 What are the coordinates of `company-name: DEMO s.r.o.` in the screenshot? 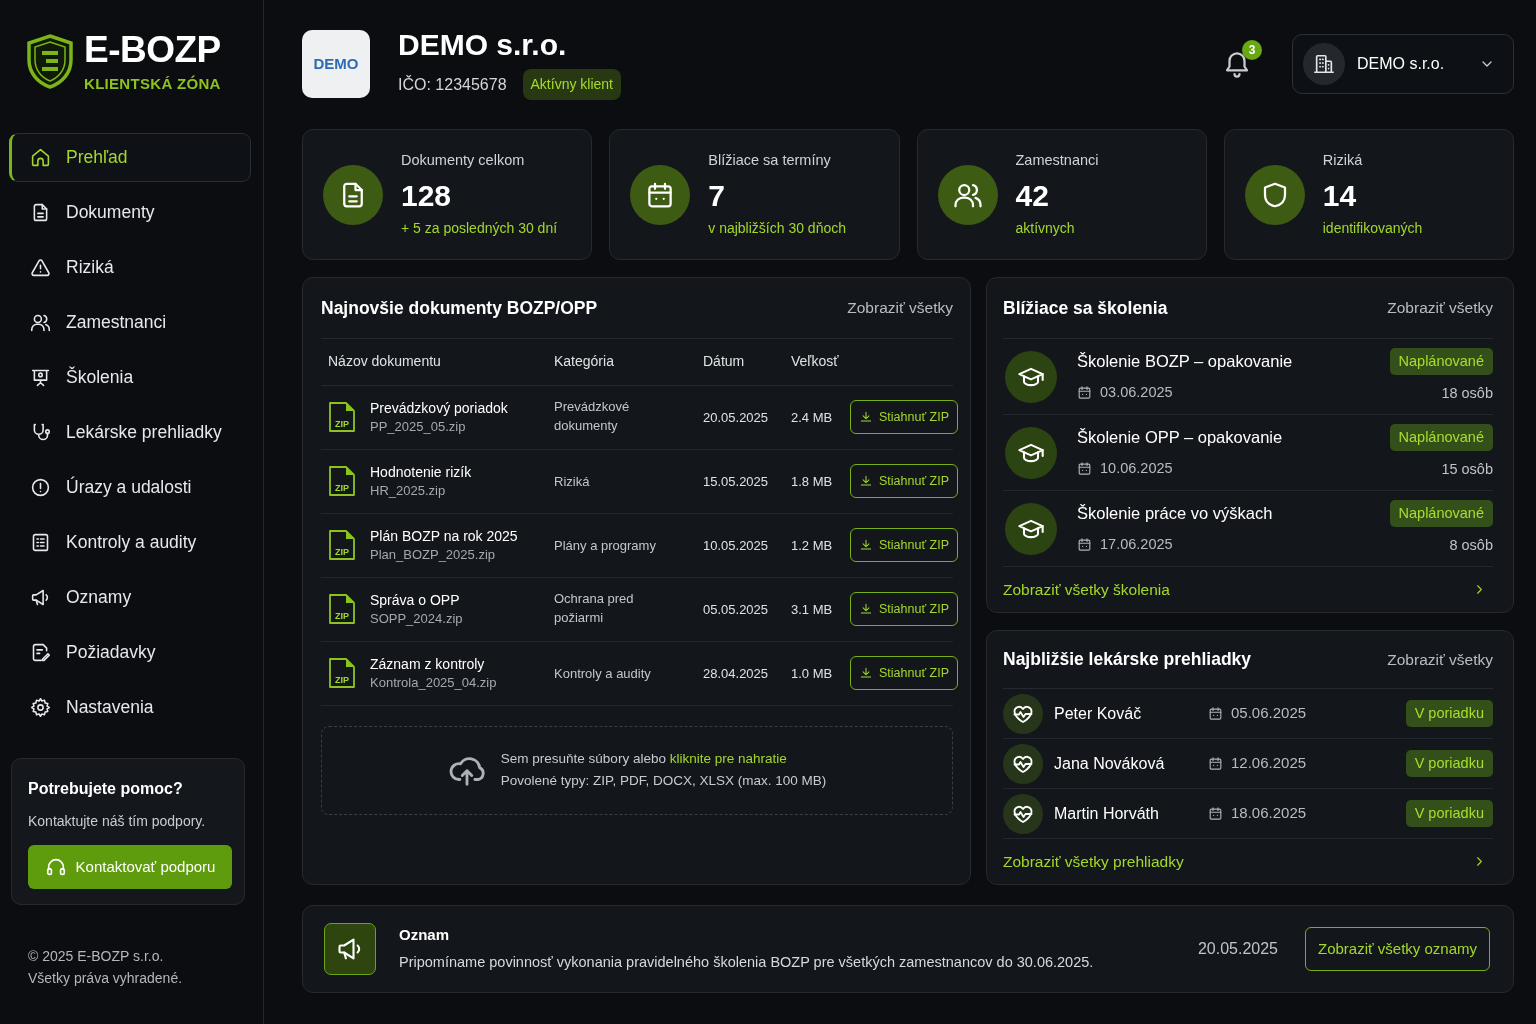 It's located at (483, 44).